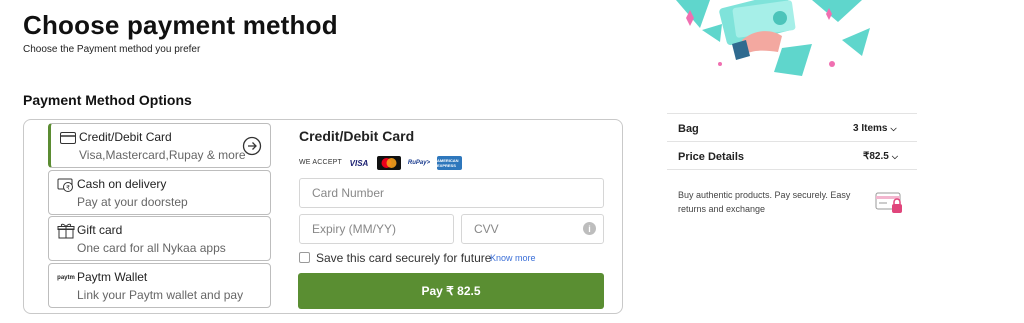 This screenshot has height=323, width=1024. I want to click on expiry-input, so click(376, 229).